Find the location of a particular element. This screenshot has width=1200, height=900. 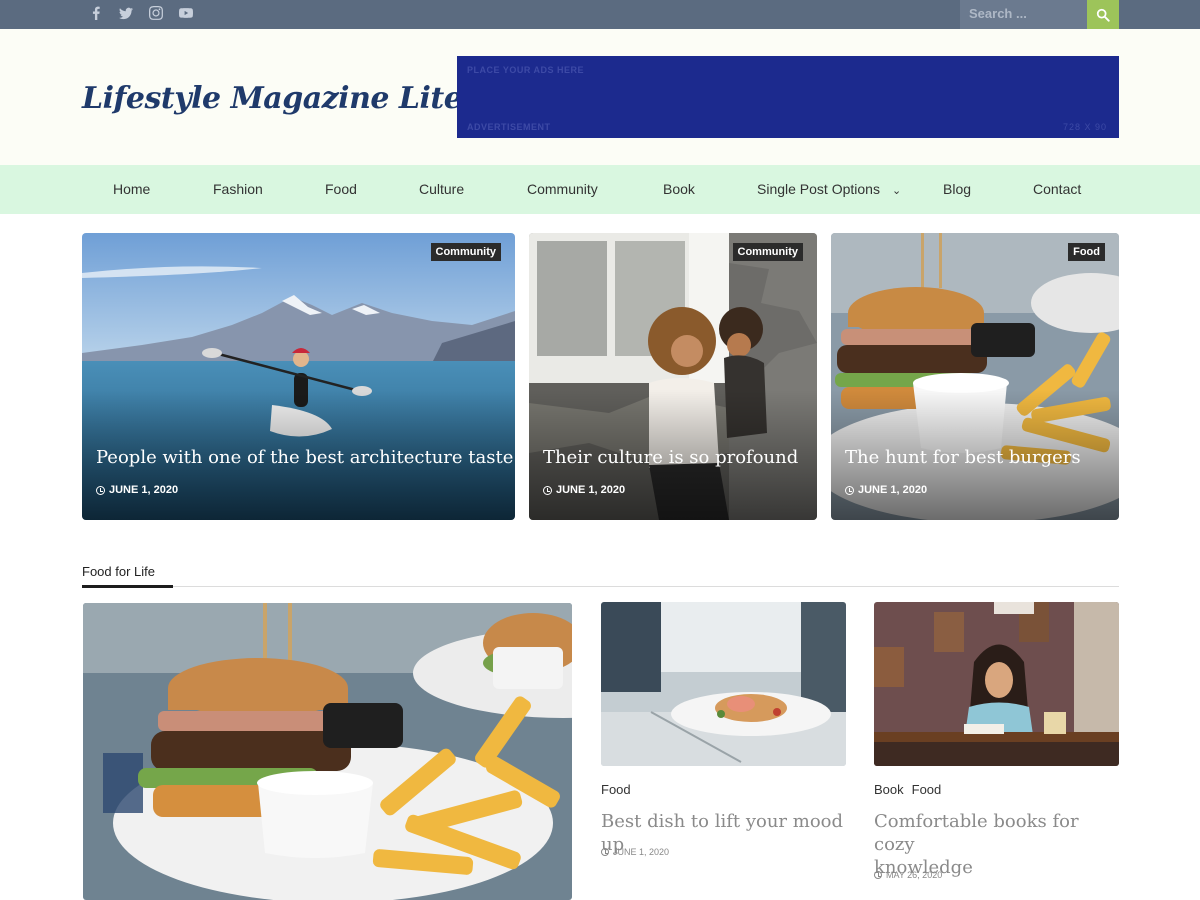

search-button is located at coordinates (1103, 14).